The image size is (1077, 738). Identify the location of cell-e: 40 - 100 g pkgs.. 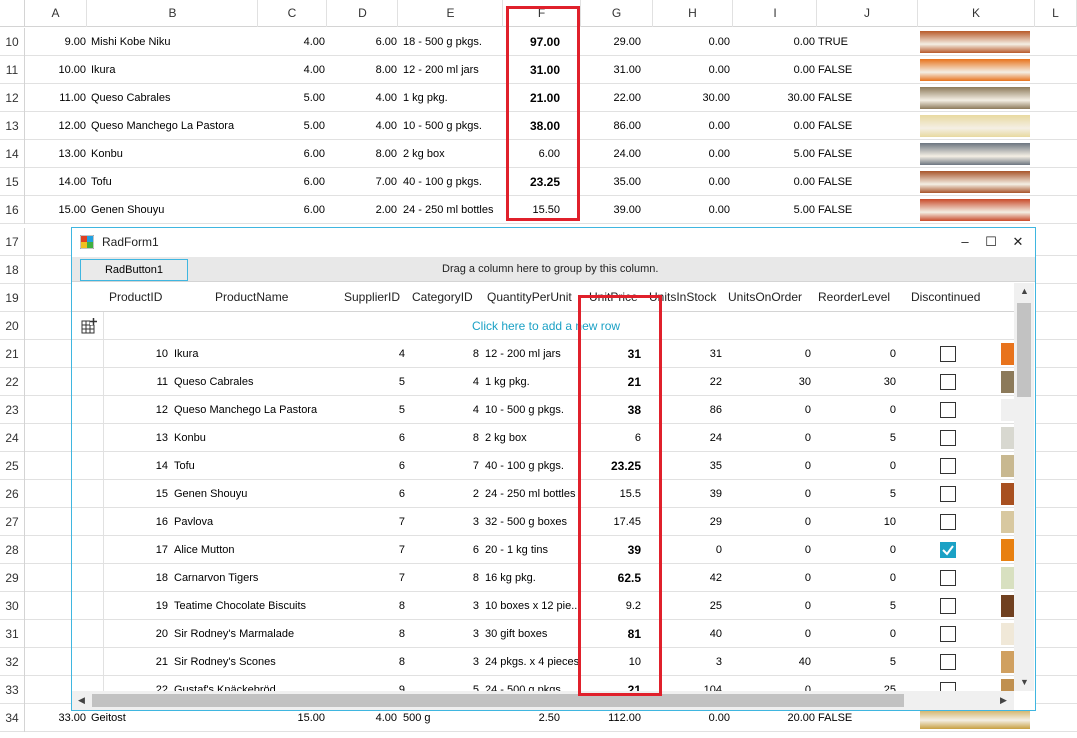
(453, 182).